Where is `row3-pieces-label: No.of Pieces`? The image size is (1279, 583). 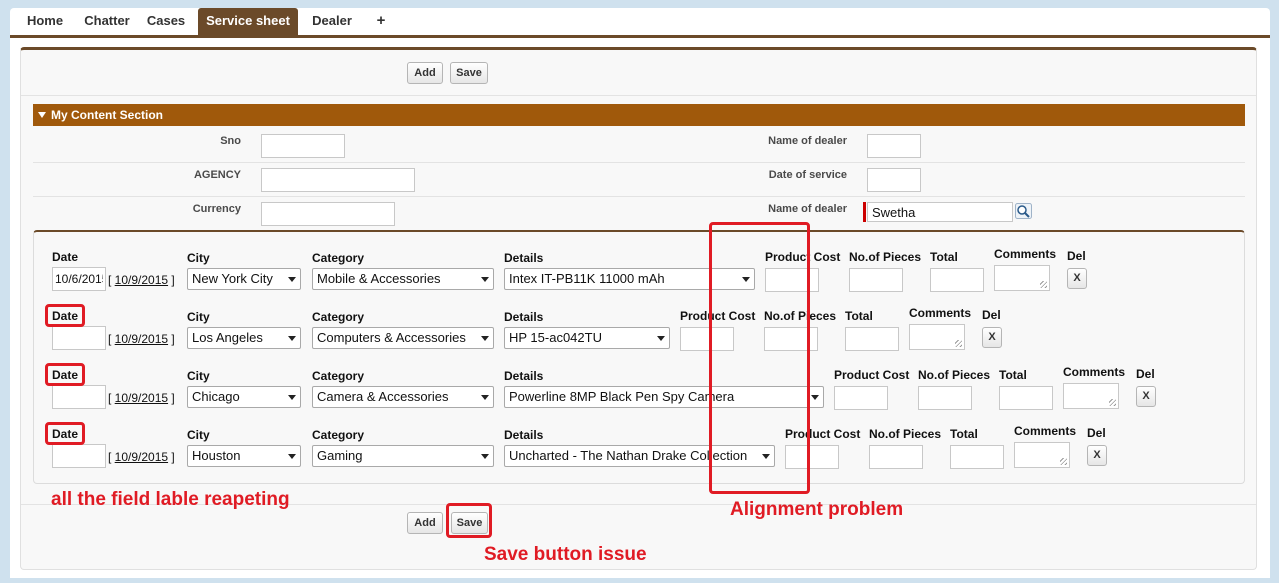
row3-pieces-label: No.of Pieces is located at coordinates (954, 375).